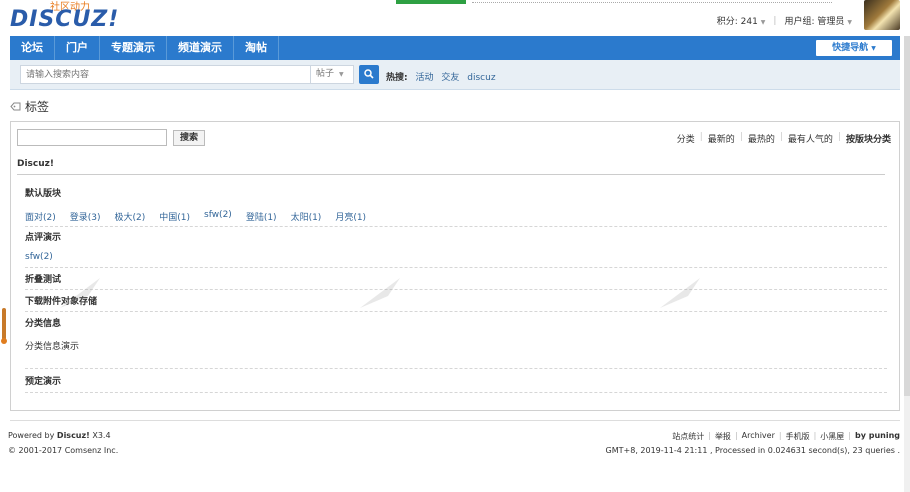 Image resolution: width=910 pixels, height=492 pixels. What do you see at coordinates (688, 436) in the screenshot?
I see `footer-link-stats: 站点统计` at bounding box center [688, 436].